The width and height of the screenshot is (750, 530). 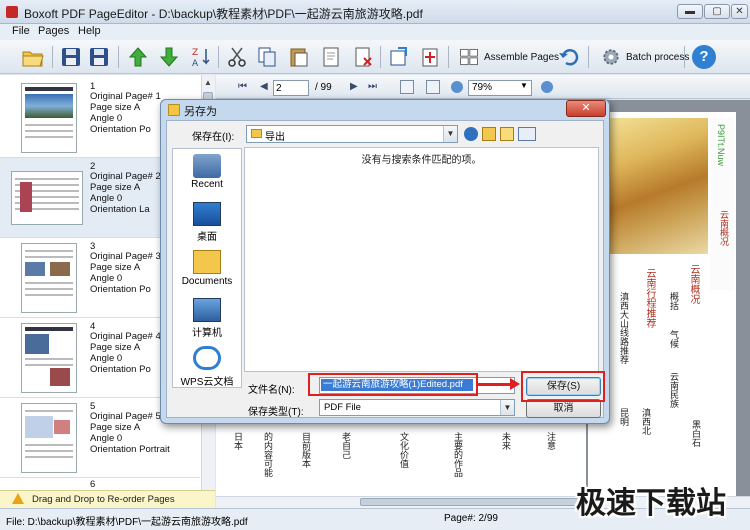 What do you see at coordinates (207, 380) in the screenshot?
I see `place-wps-cloud: WPS云文档` at bounding box center [207, 380].